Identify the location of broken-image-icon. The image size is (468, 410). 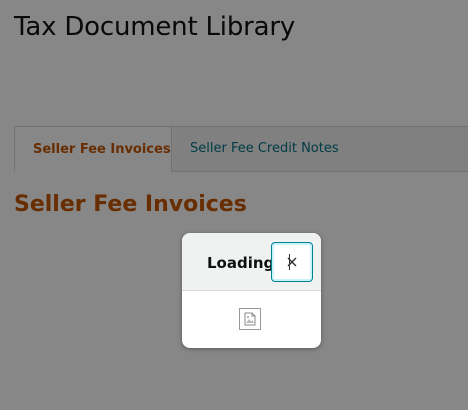
(250, 319).